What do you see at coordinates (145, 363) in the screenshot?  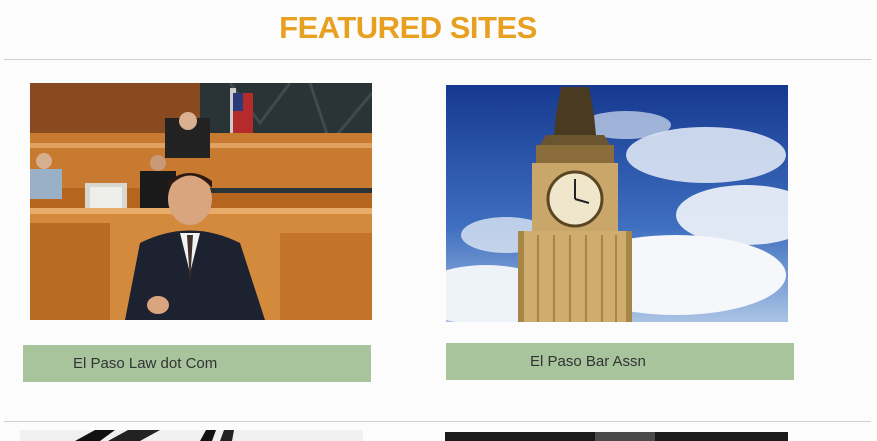 I see `el-paso-law-label: El Paso Law dot Com` at bounding box center [145, 363].